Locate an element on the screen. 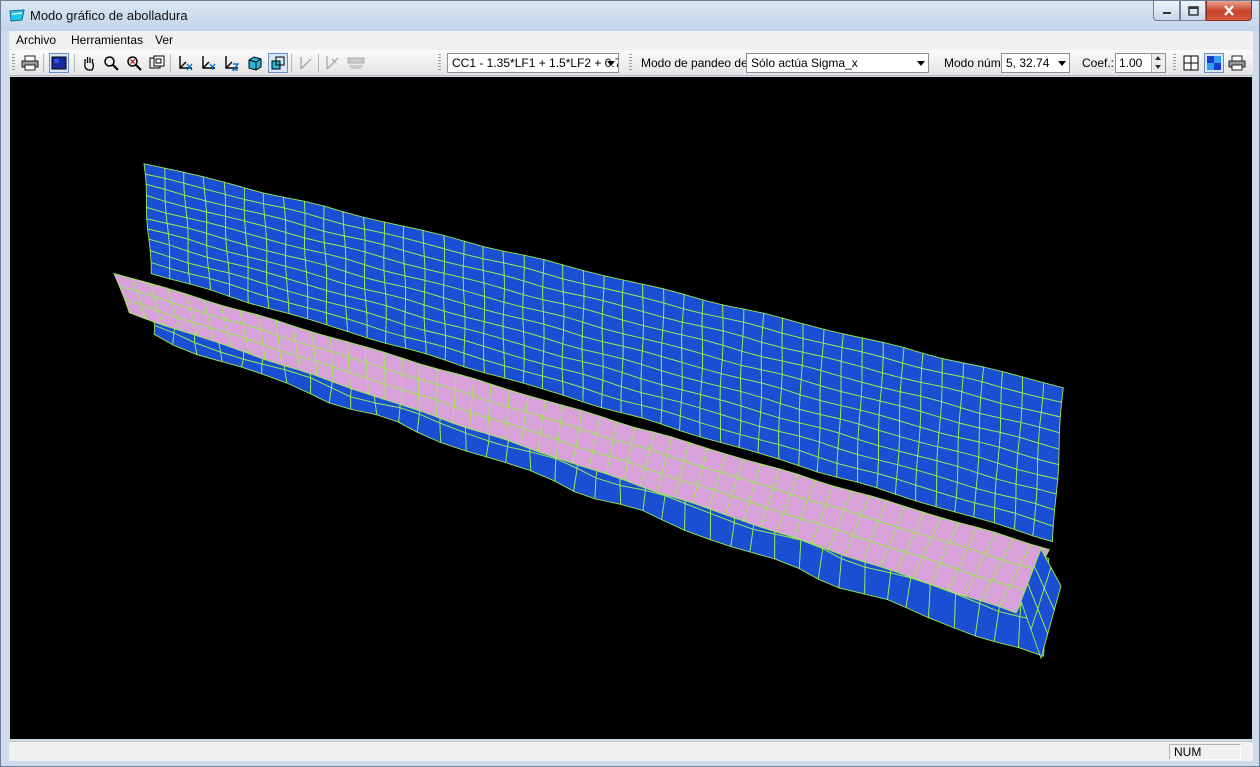  color-map-button is located at coordinates (1214, 63).